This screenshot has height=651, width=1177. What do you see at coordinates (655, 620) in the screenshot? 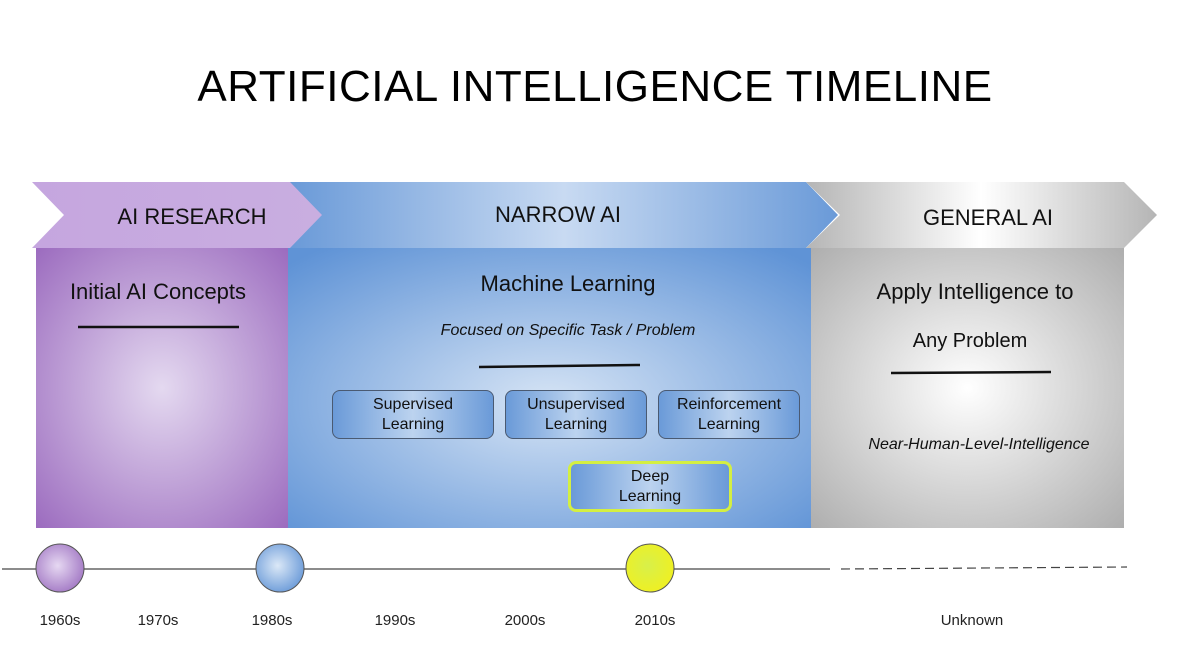
I see `year-label-2010s: 2010s` at bounding box center [655, 620].